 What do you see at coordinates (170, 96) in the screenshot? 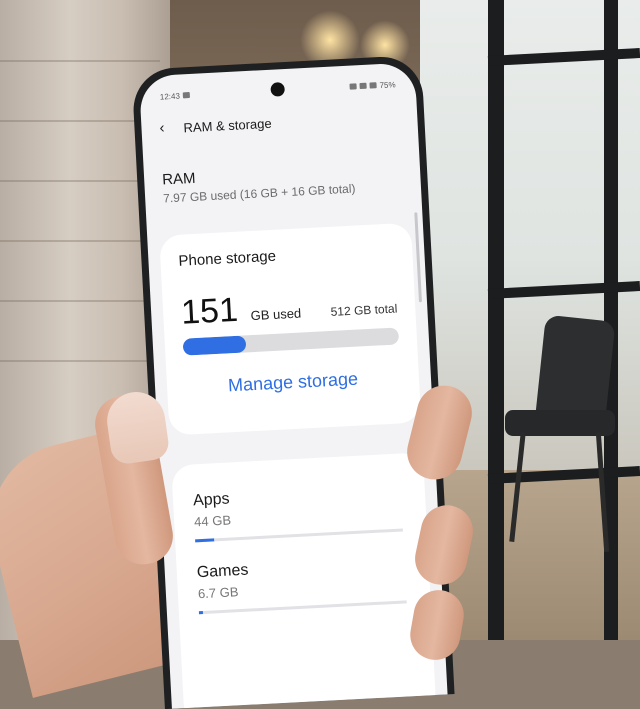
I see `status-time: 12:43` at bounding box center [170, 96].